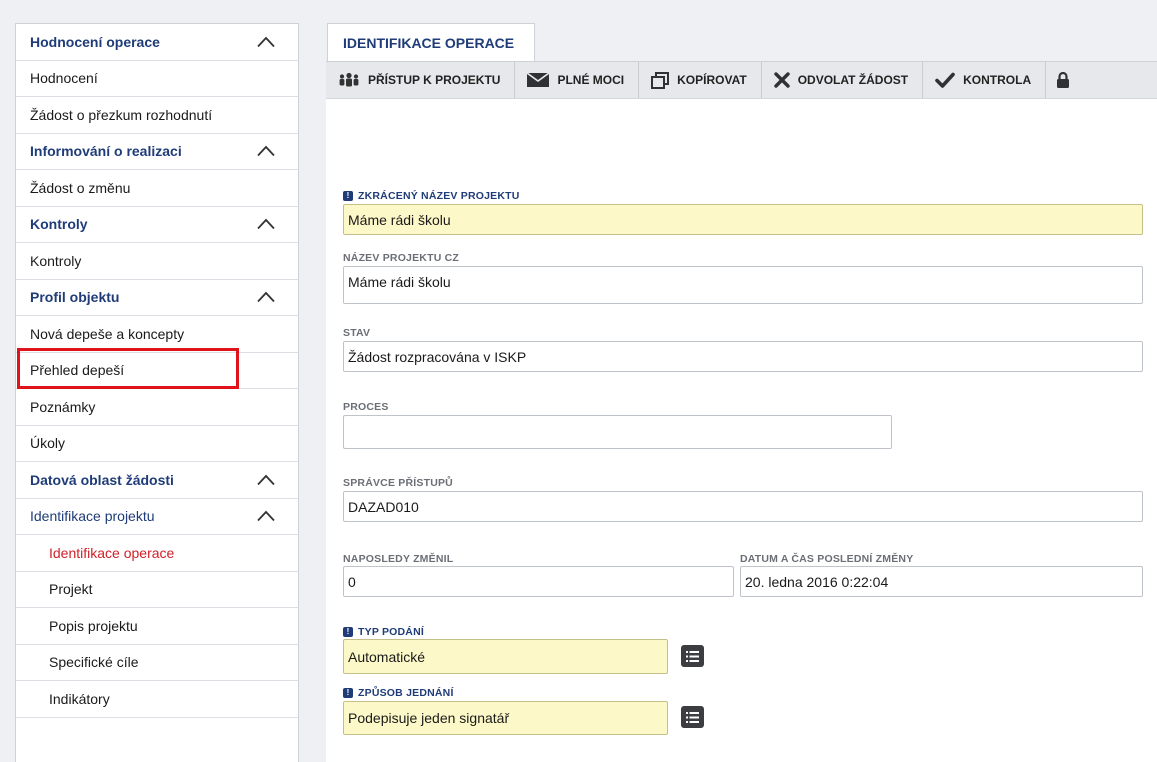 The height and width of the screenshot is (762, 1157). Describe the element at coordinates (157, 188) in the screenshot. I see `sidebar-item-zadost-o-zmenu: Žádost o změnu` at that location.